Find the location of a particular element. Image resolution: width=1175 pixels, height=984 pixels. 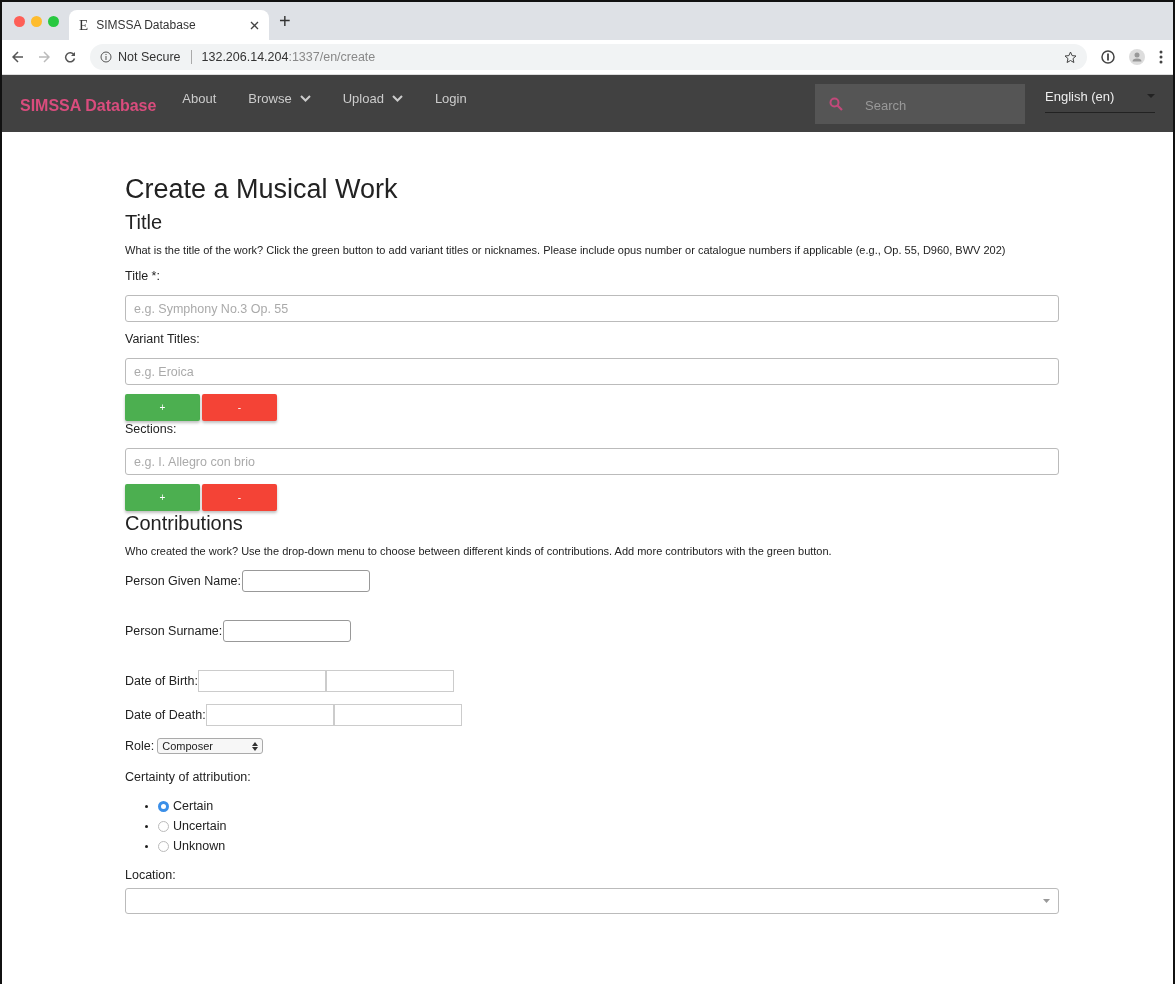

field-label: Location: is located at coordinates (151, 875).